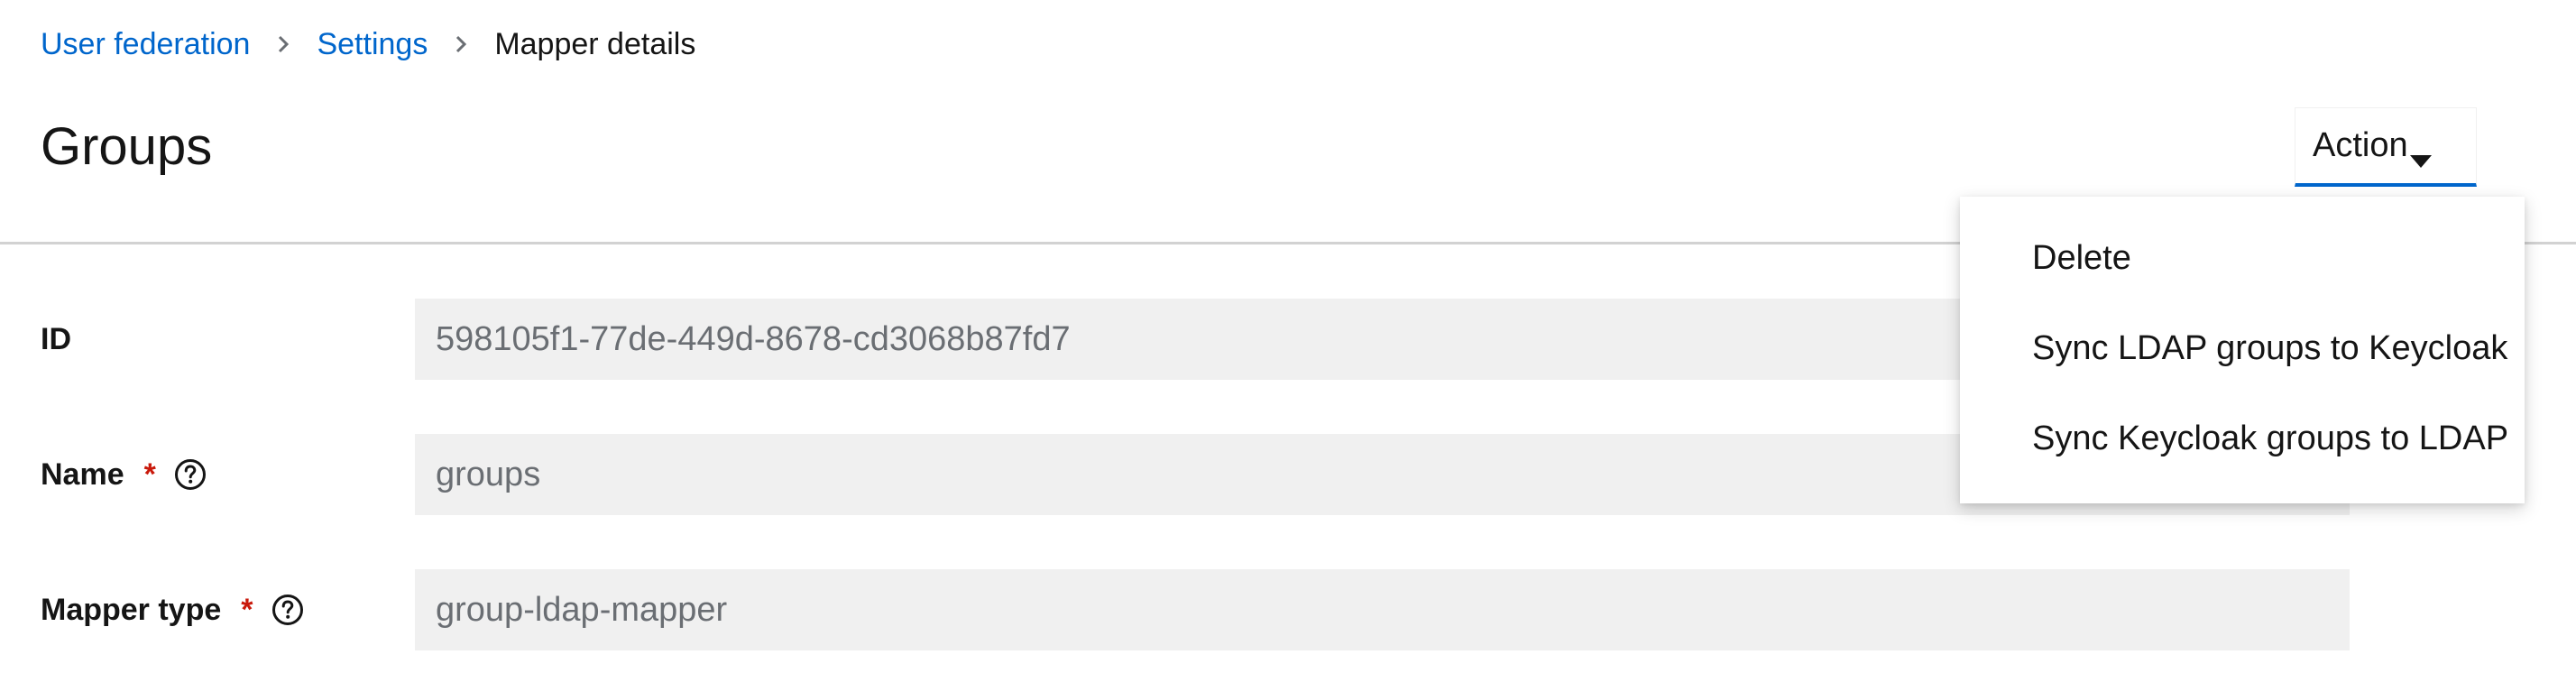 The height and width of the screenshot is (673, 2576). What do you see at coordinates (2421, 154) in the screenshot?
I see `caret-down-icon` at bounding box center [2421, 154].